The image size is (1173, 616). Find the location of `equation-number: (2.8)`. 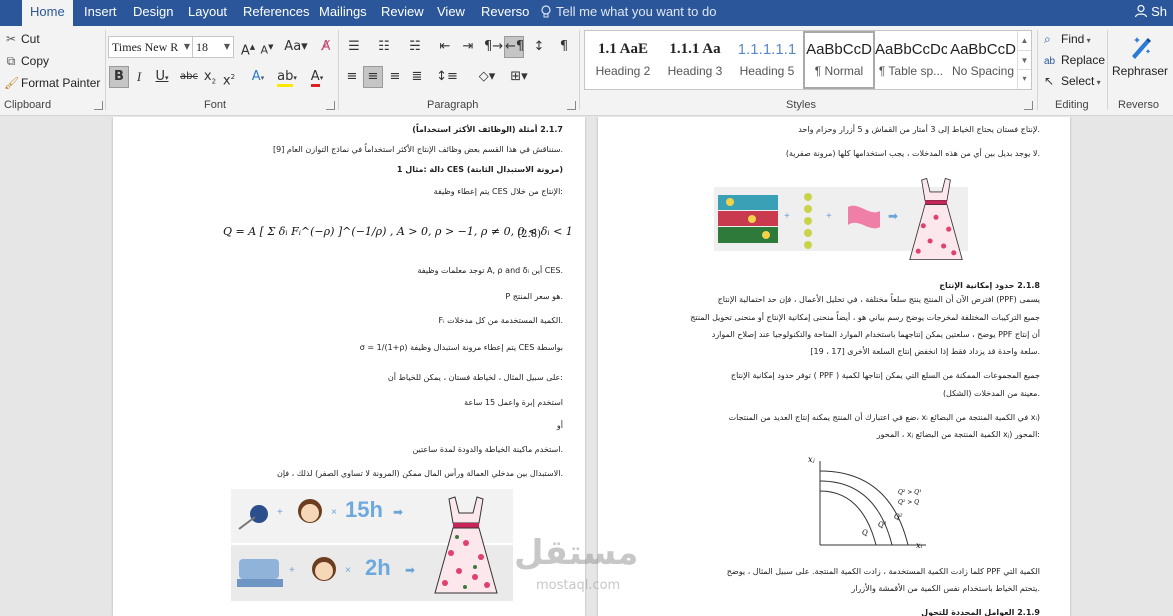

equation-number: (2.8) is located at coordinates (529, 234).